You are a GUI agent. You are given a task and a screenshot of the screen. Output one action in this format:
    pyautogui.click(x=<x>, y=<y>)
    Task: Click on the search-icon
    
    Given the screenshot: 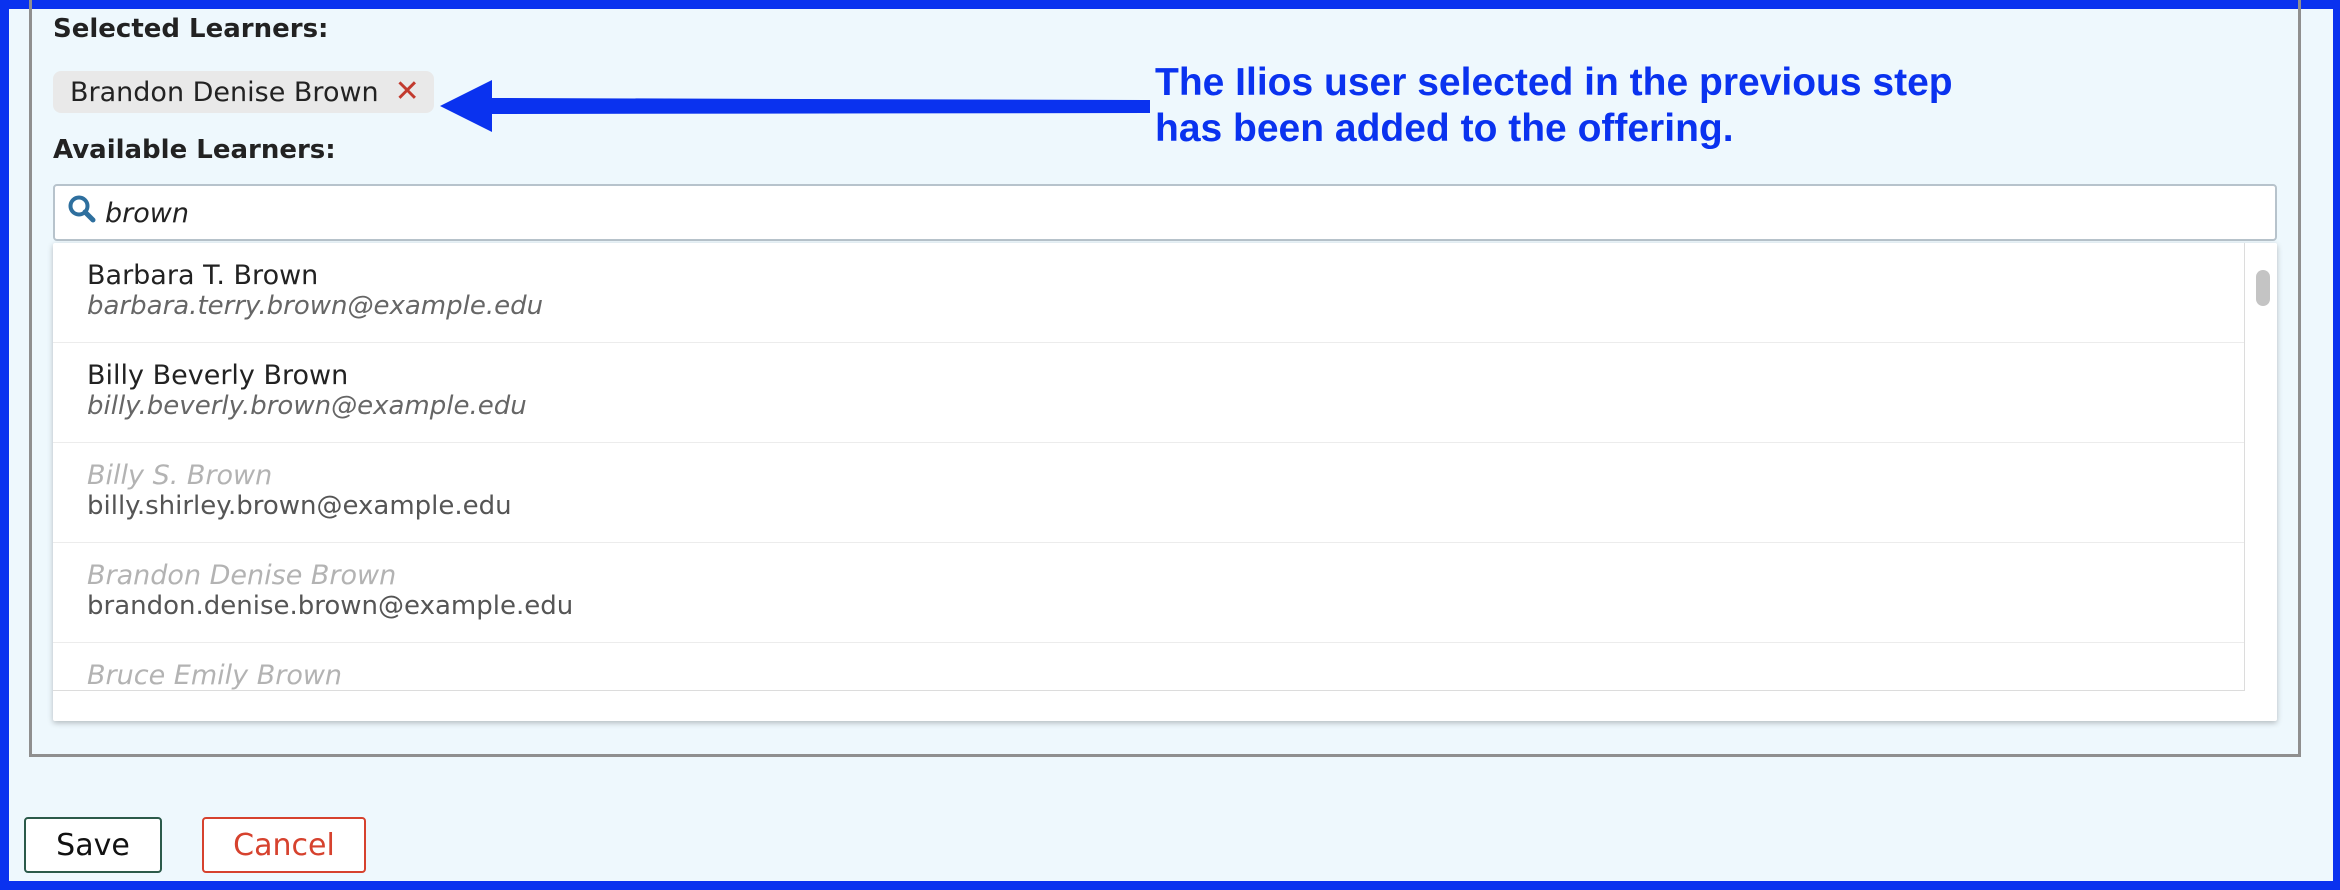 What is the action you would take?
    pyautogui.click(x=82, y=209)
    